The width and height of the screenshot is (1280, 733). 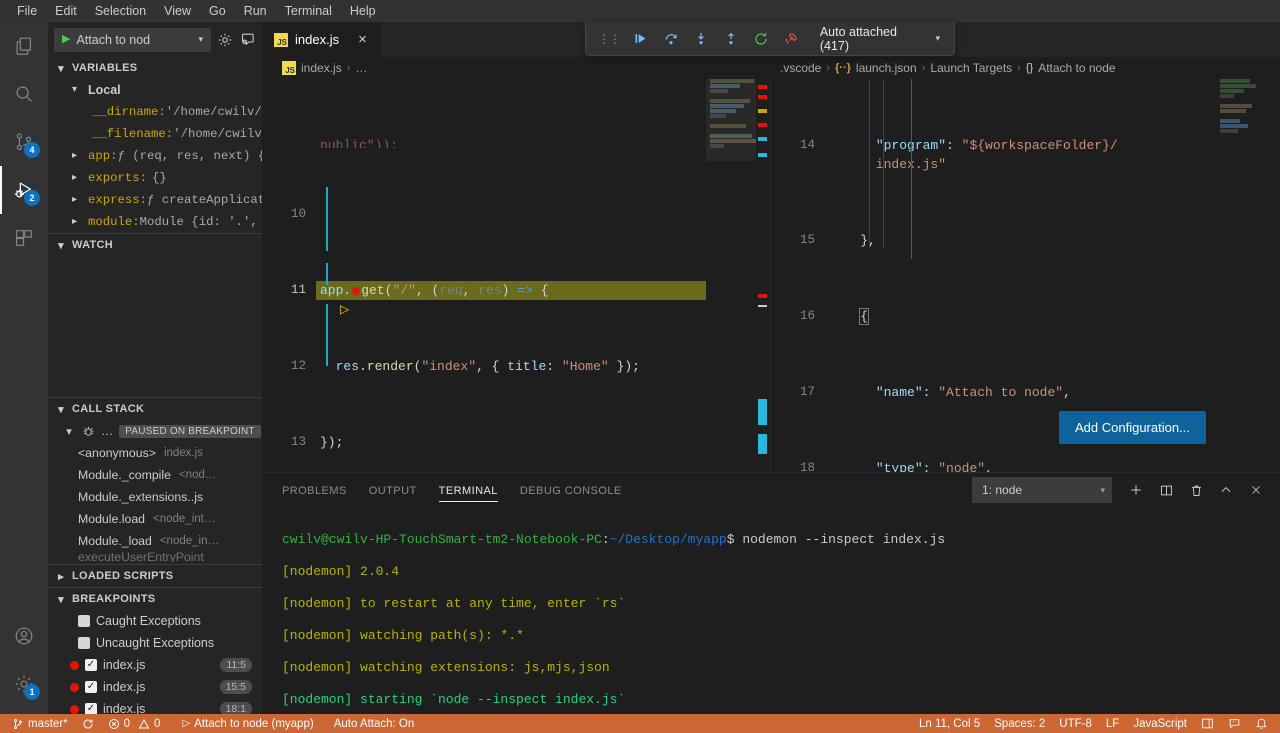 I want to click on status-indentation: Spaces: 2, so click(x=1019, y=723).